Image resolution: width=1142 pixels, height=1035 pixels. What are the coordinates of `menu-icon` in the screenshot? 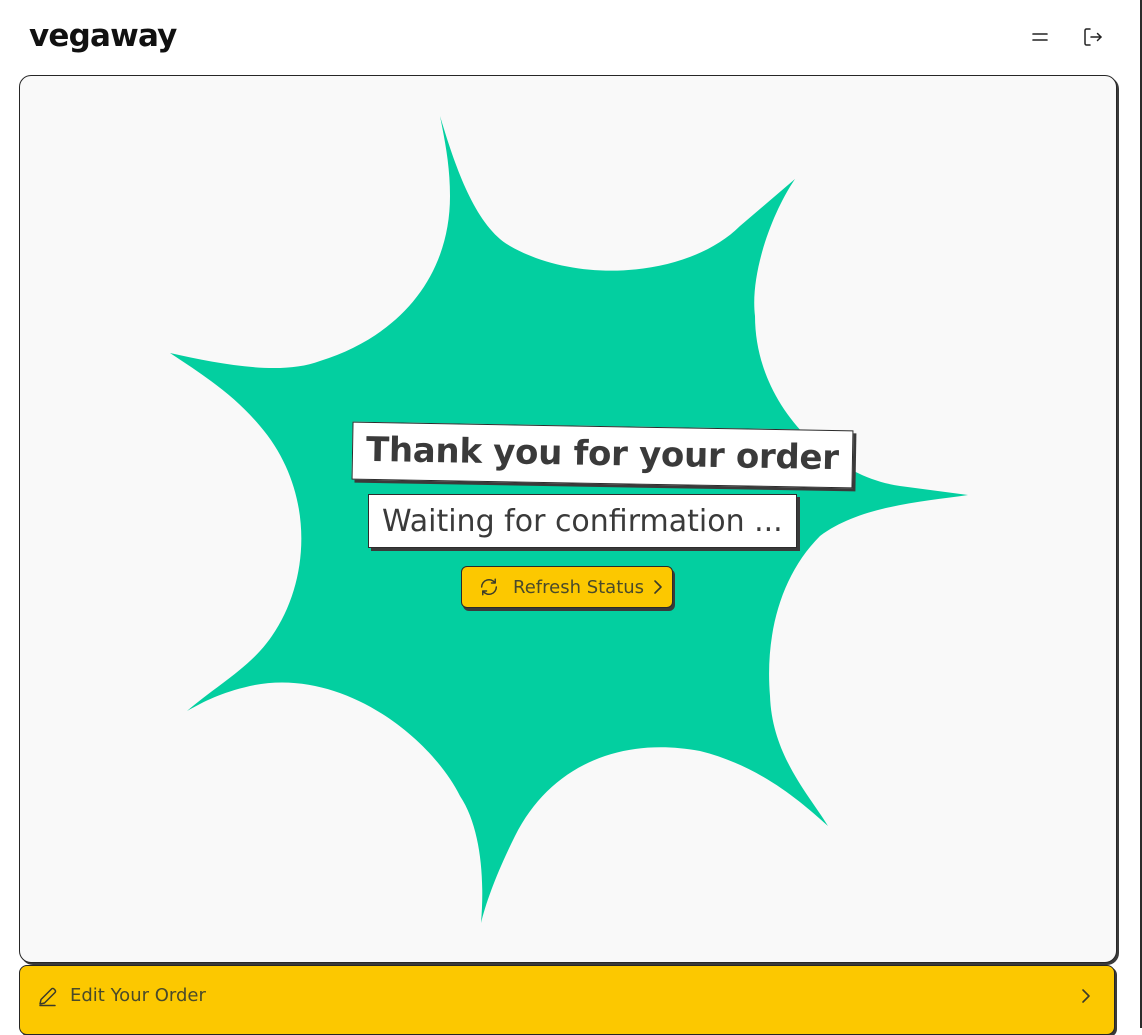 It's located at (1040, 37).